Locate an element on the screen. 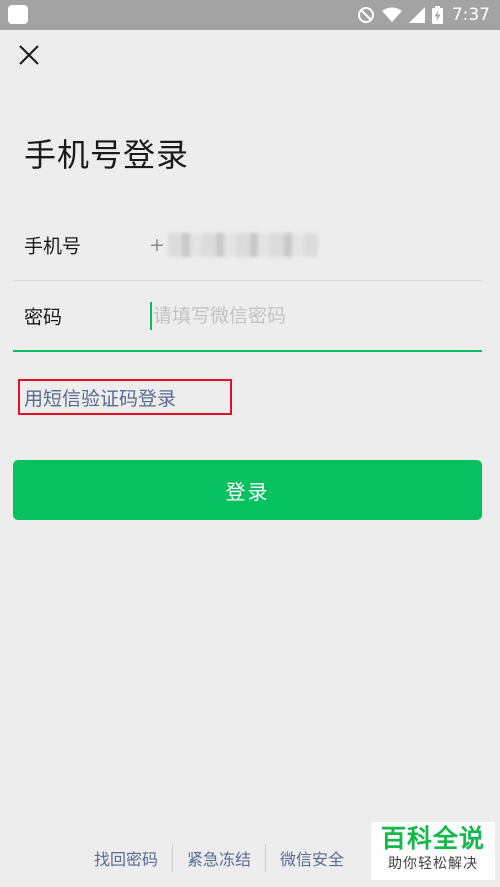 Image resolution: width=500 pixels, height=887 pixels. find-password-link: 找回密码 is located at coordinates (126, 858).